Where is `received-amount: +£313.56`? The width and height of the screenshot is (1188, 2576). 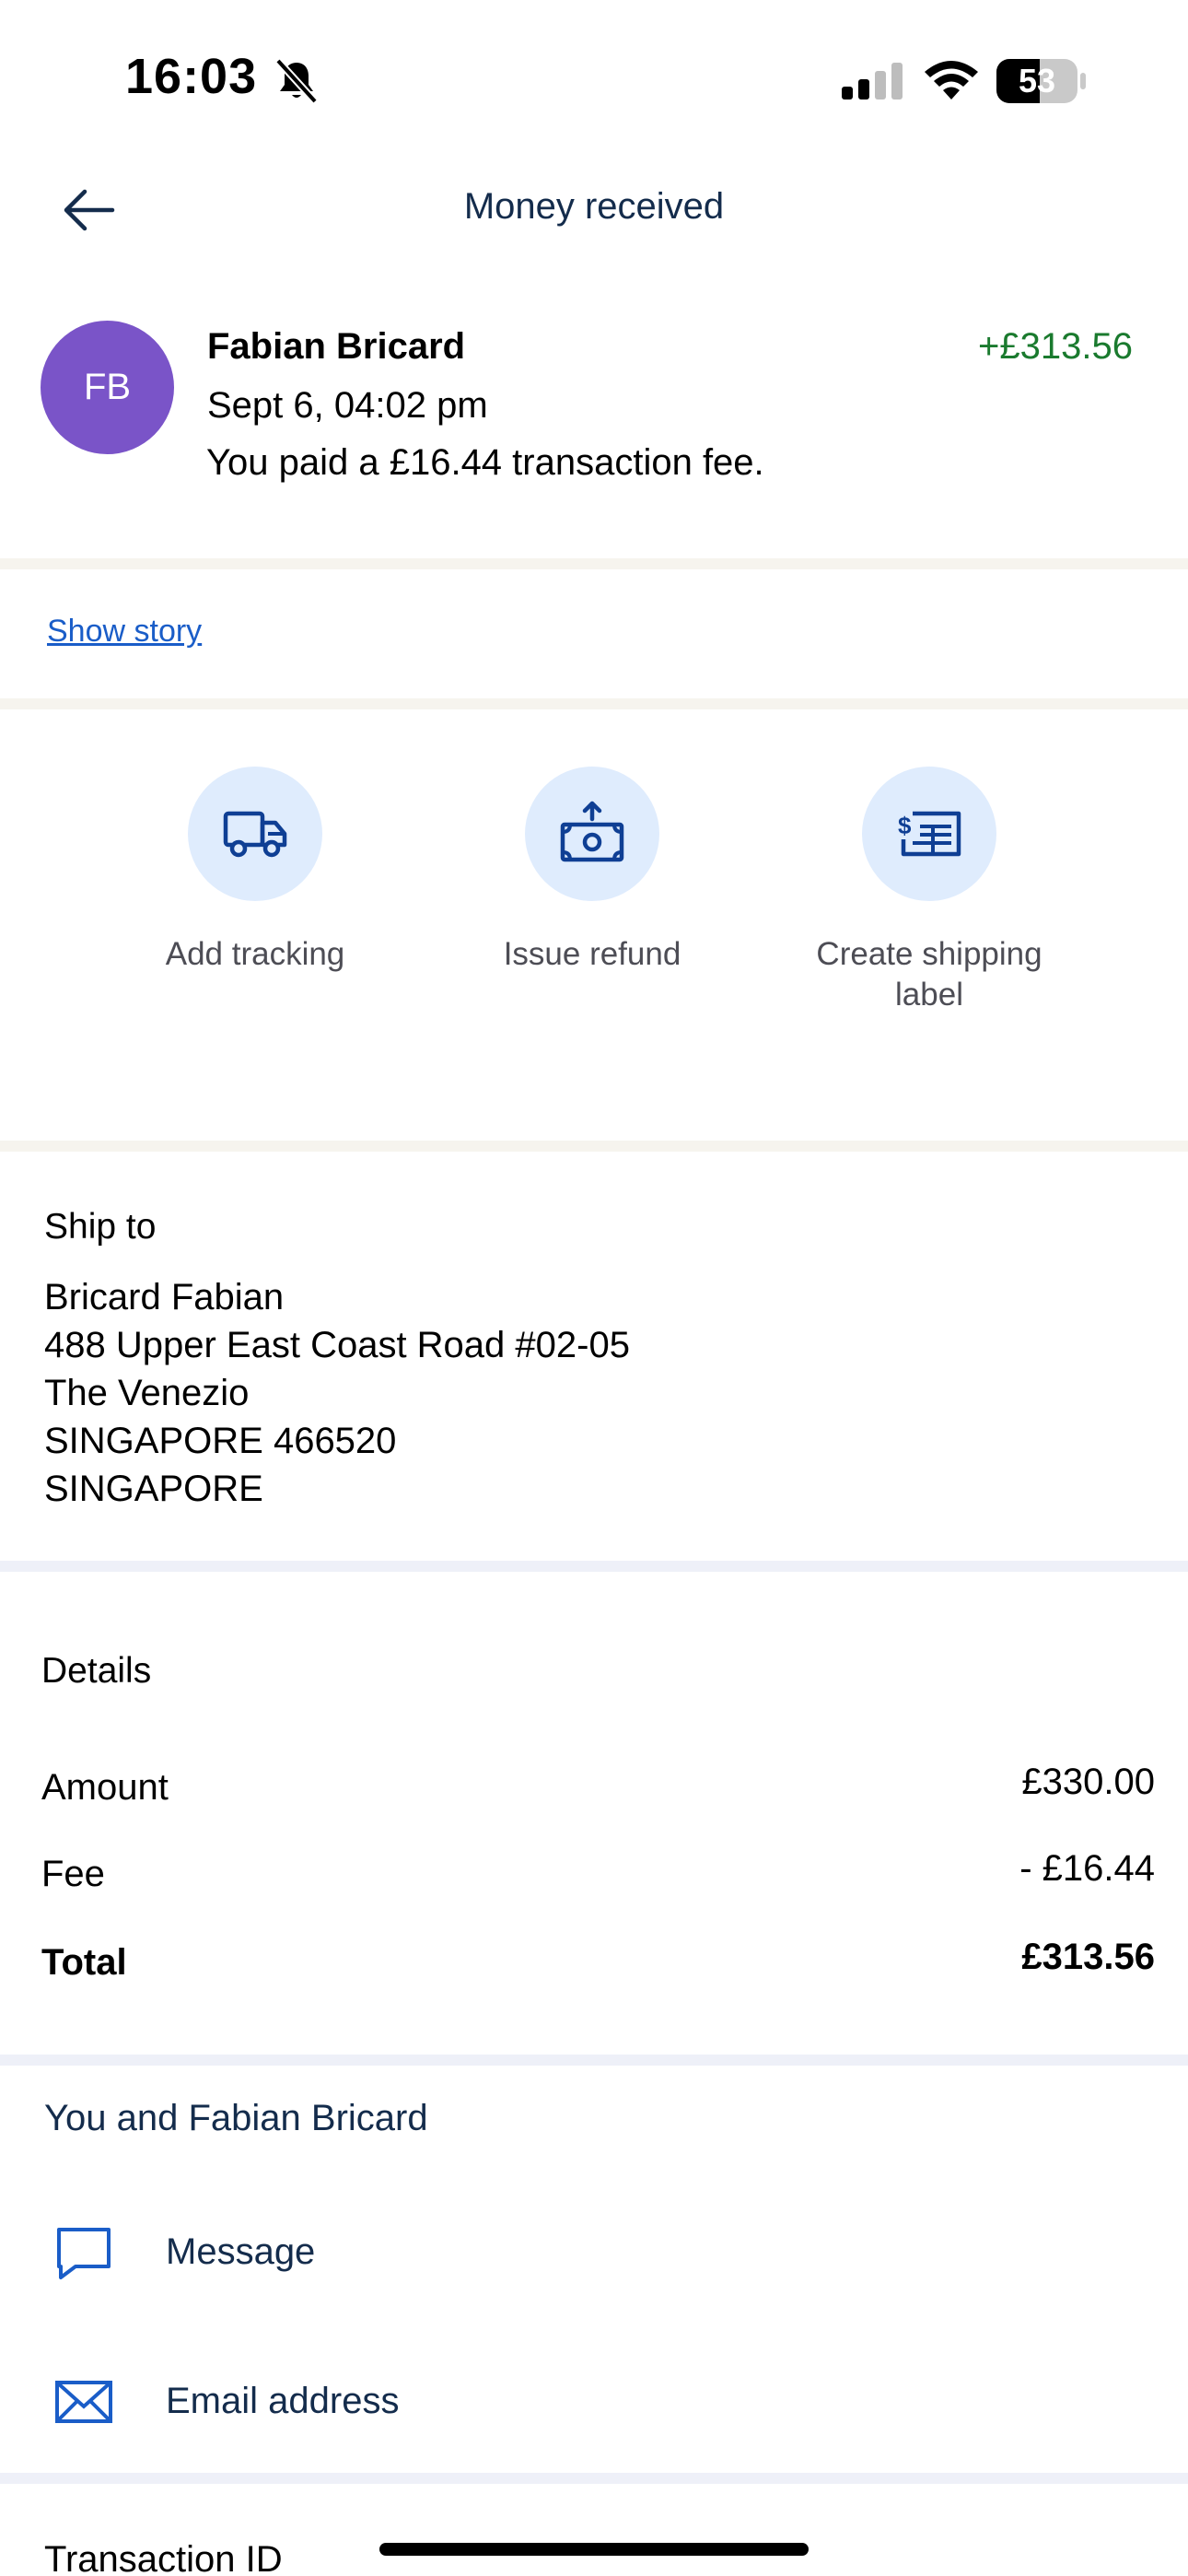
received-amount: +£313.56 is located at coordinates (1055, 346).